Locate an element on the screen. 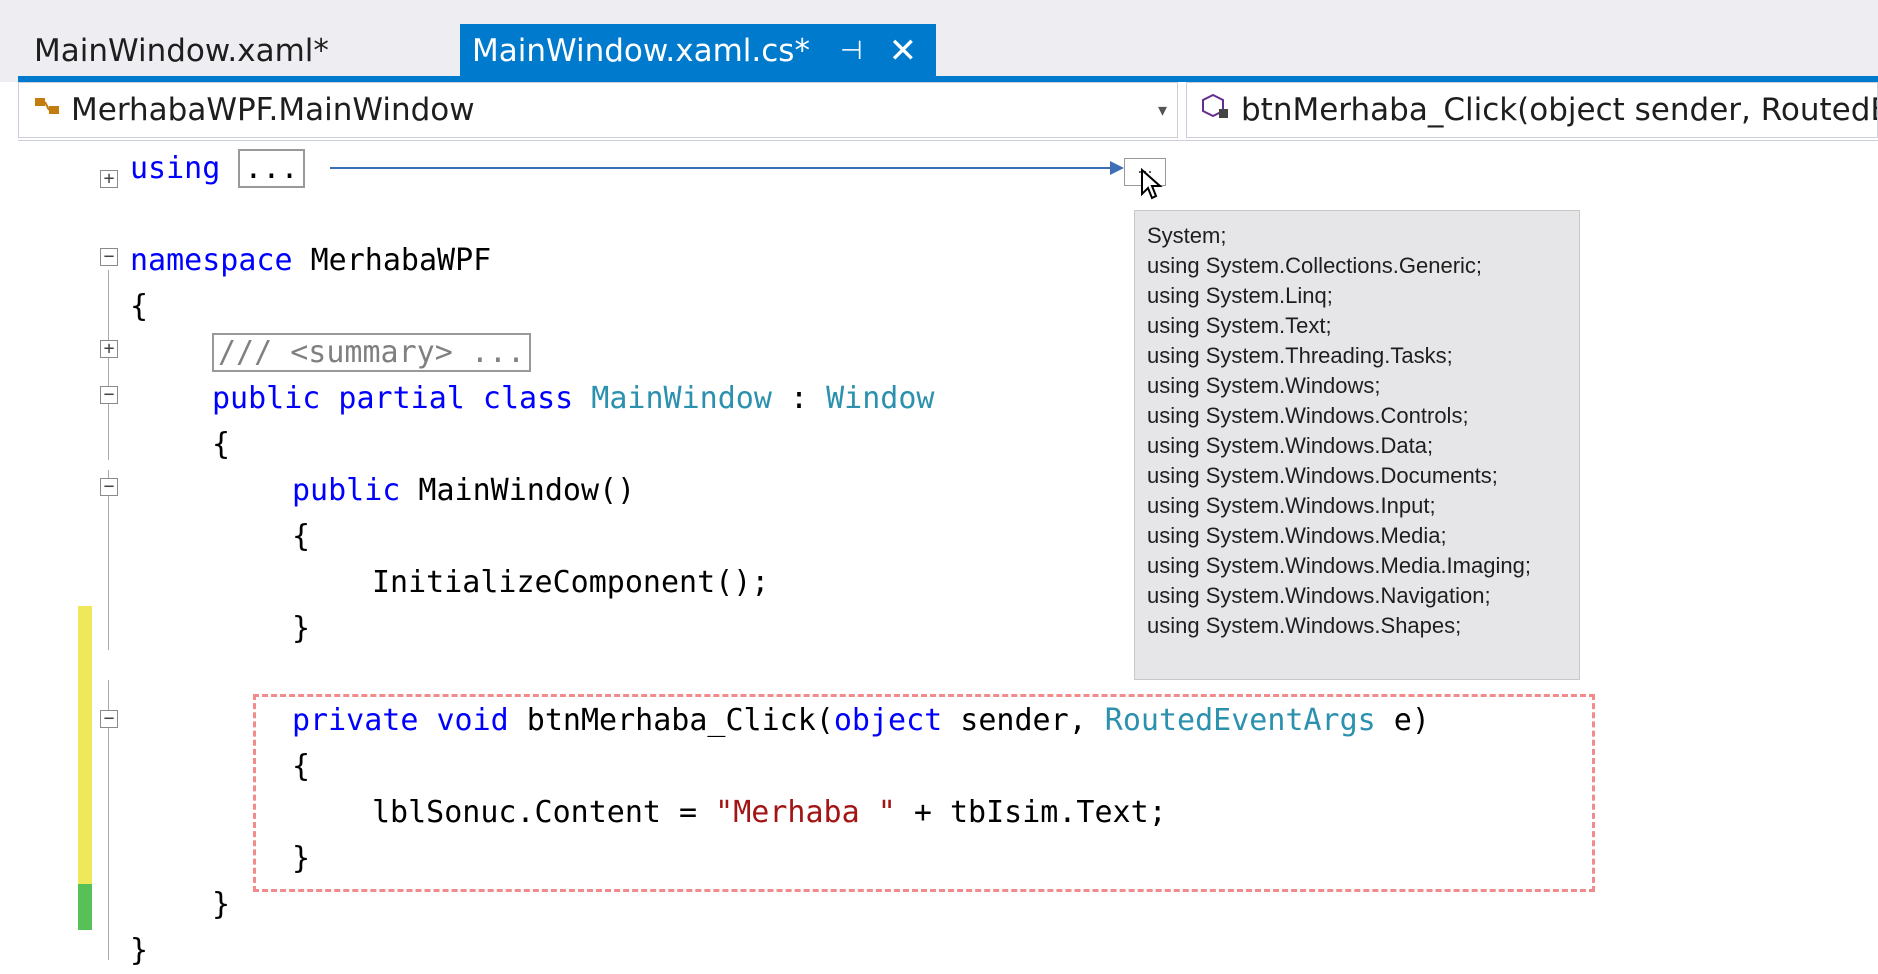  tooltip-line: System; is located at coordinates (1187, 235).